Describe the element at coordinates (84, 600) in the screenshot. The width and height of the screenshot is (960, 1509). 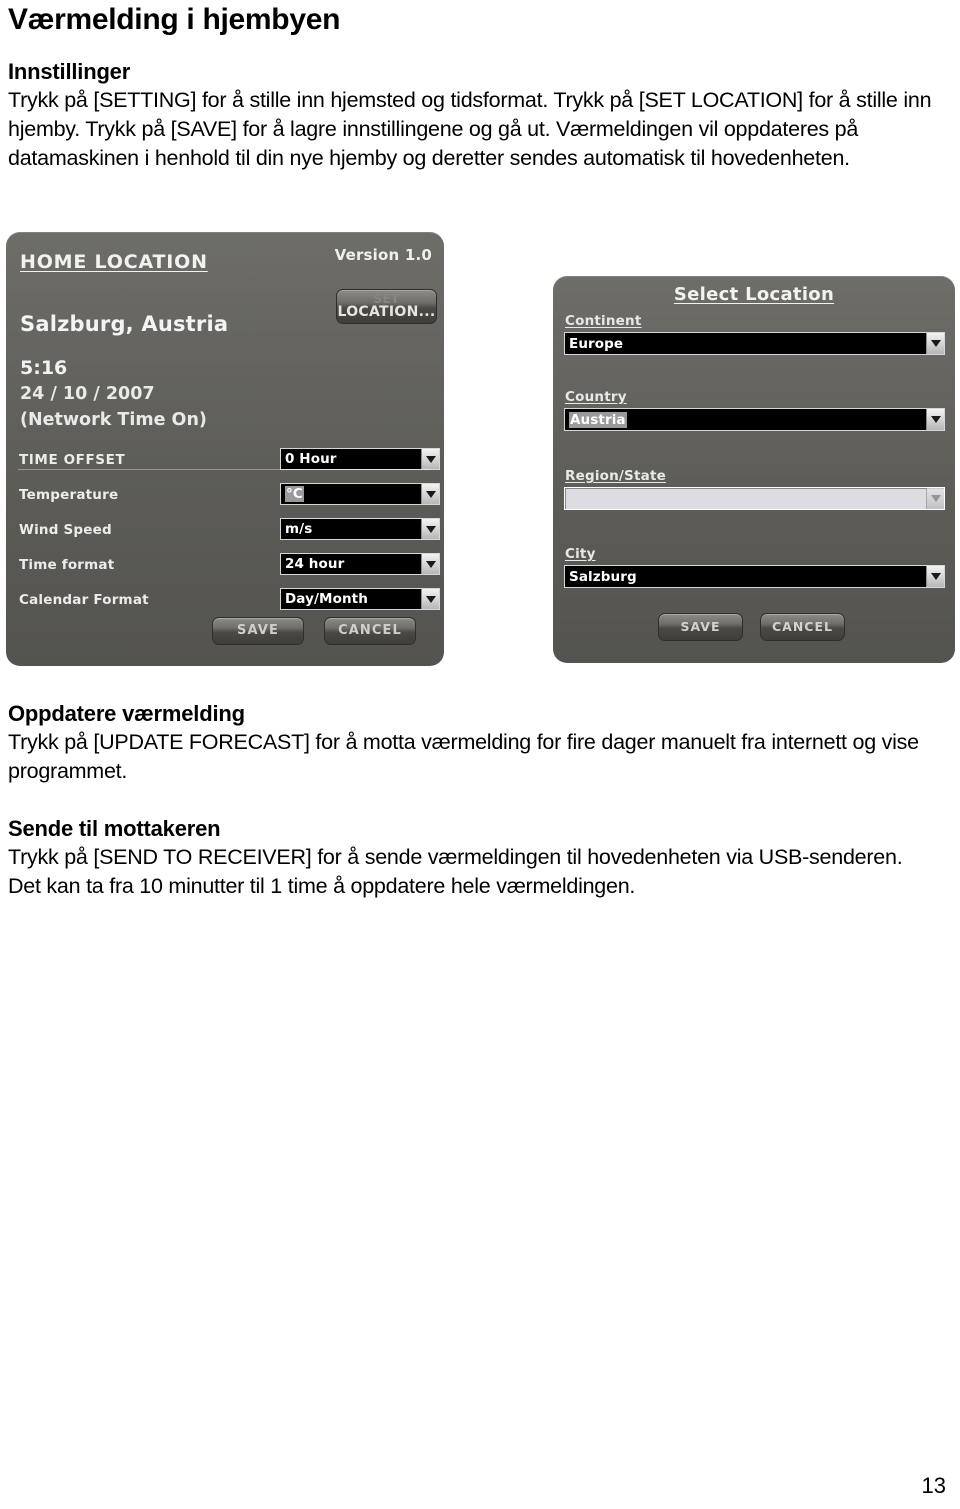
I see `setting-label-calendar-format: Calendar Format` at that location.